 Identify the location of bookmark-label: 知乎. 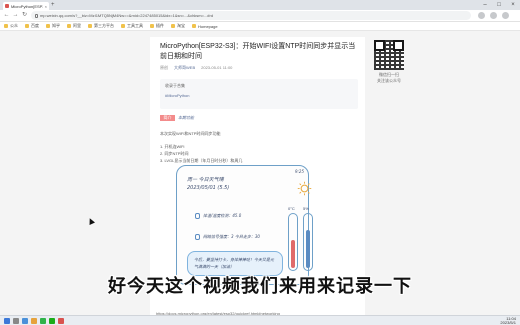
(56, 25).